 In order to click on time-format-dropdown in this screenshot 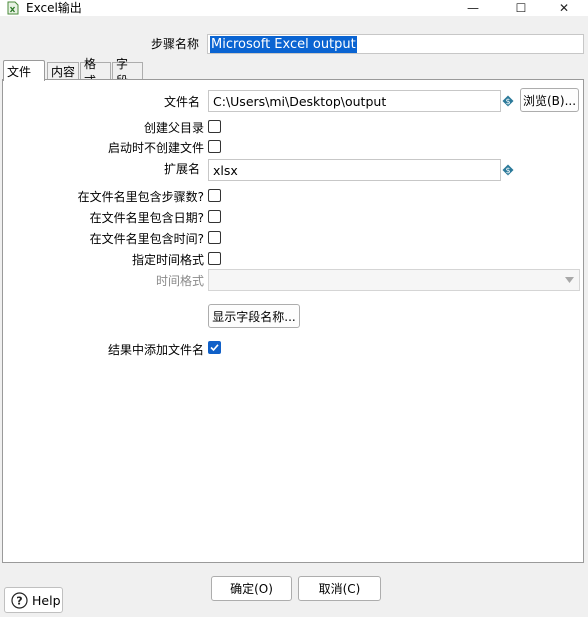, I will do `click(394, 280)`.